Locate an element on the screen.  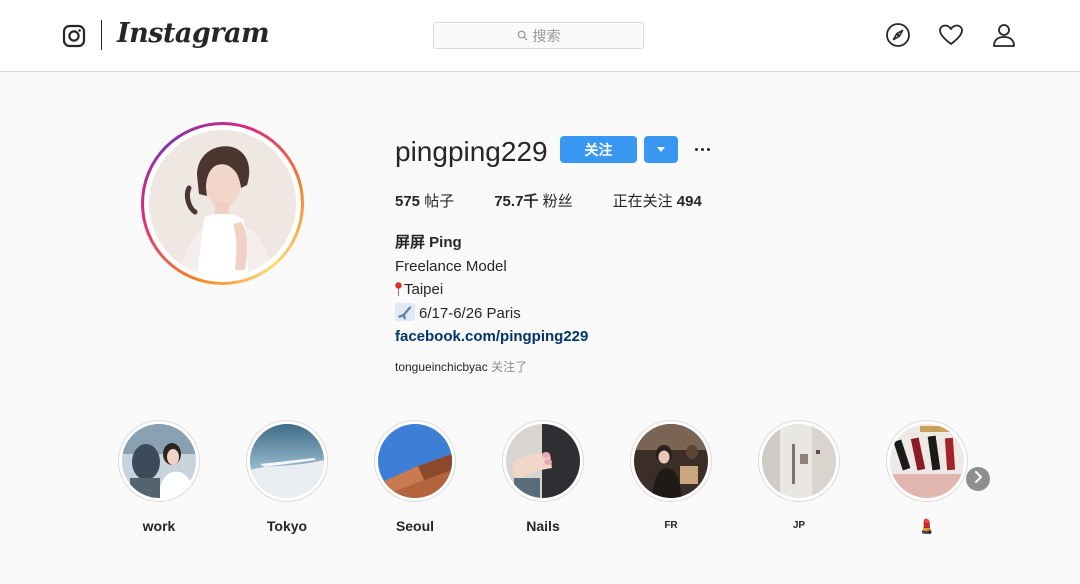
highlight-fr: FR is located at coordinates (671, 475).